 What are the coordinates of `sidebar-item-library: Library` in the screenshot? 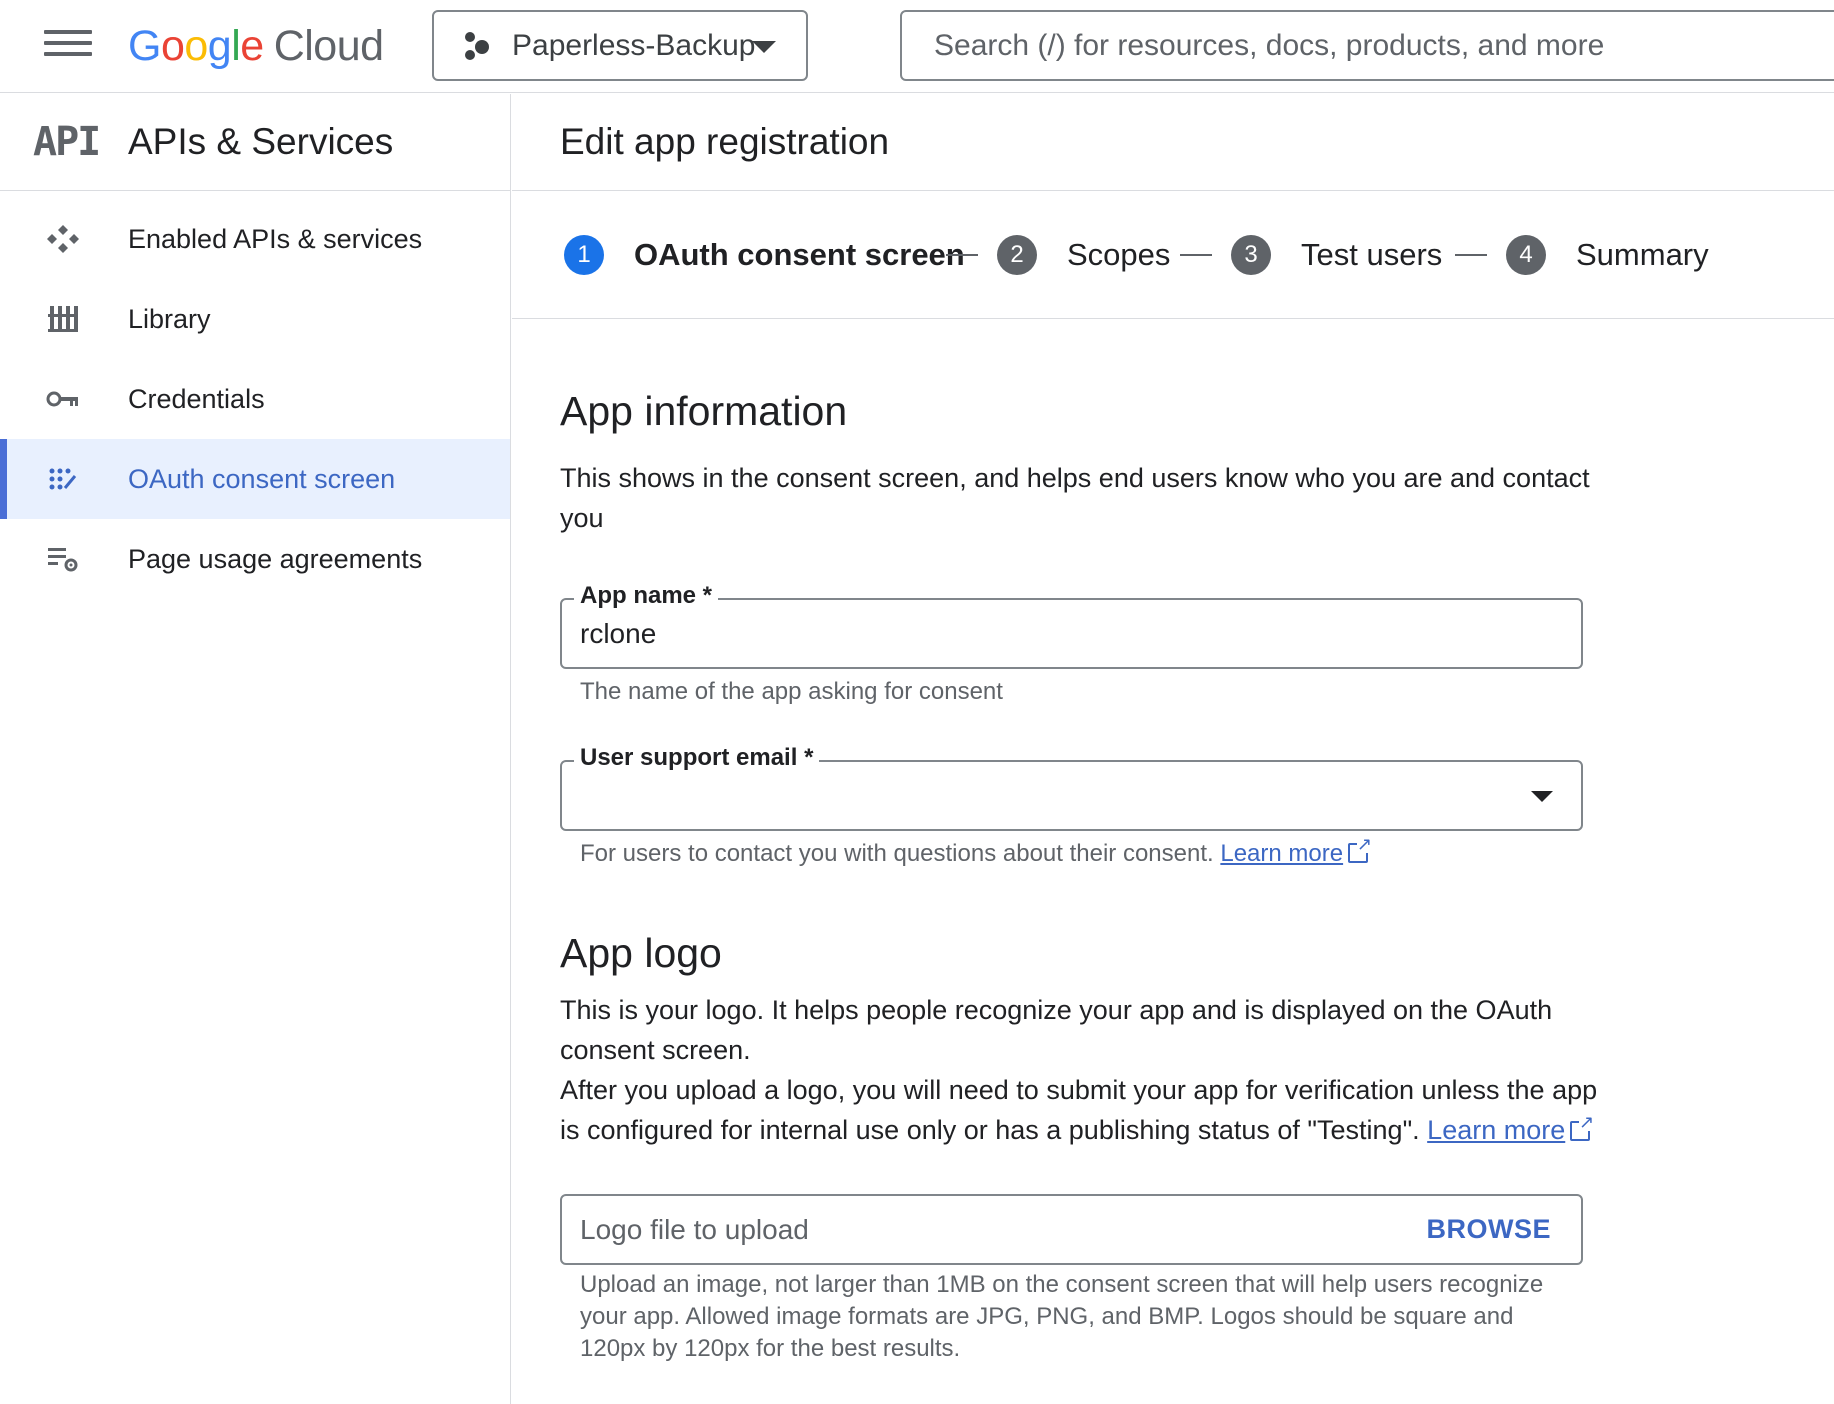 It's located at (255, 319).